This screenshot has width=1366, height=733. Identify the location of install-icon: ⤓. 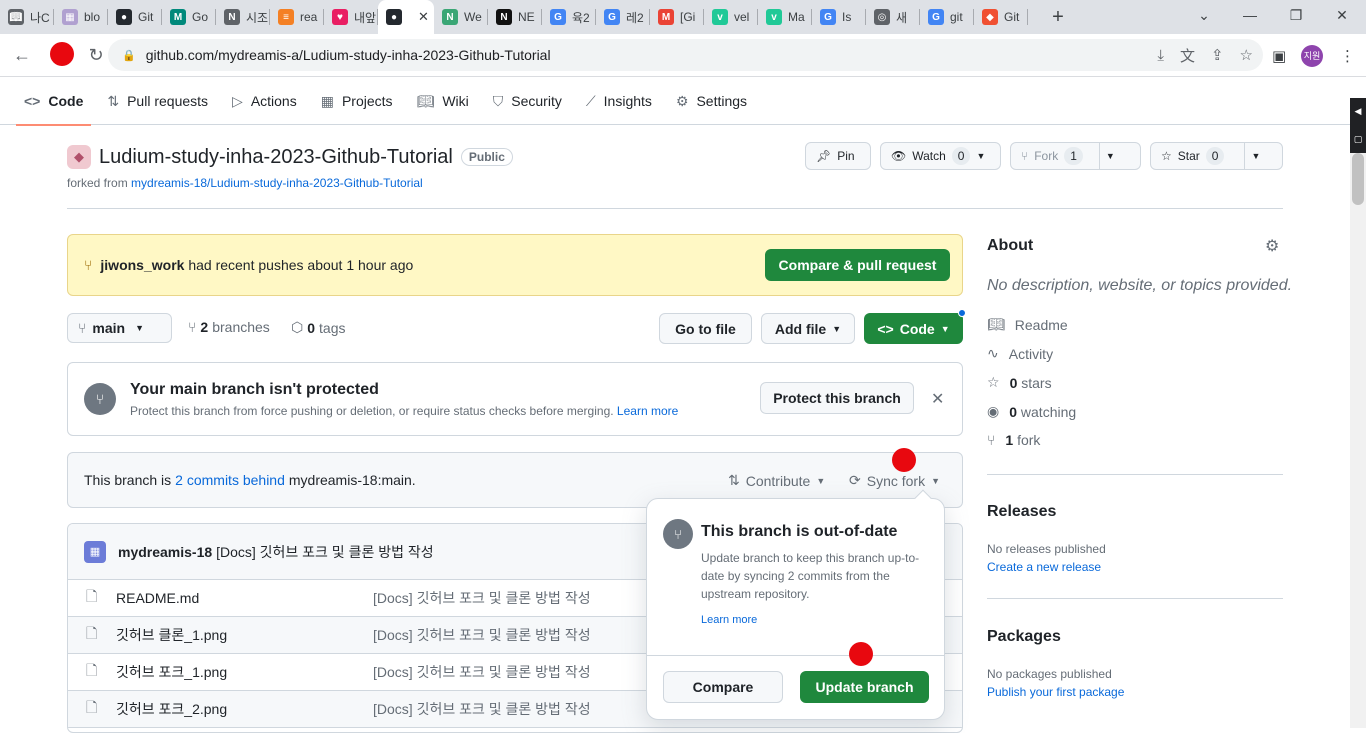
(1160, 55).